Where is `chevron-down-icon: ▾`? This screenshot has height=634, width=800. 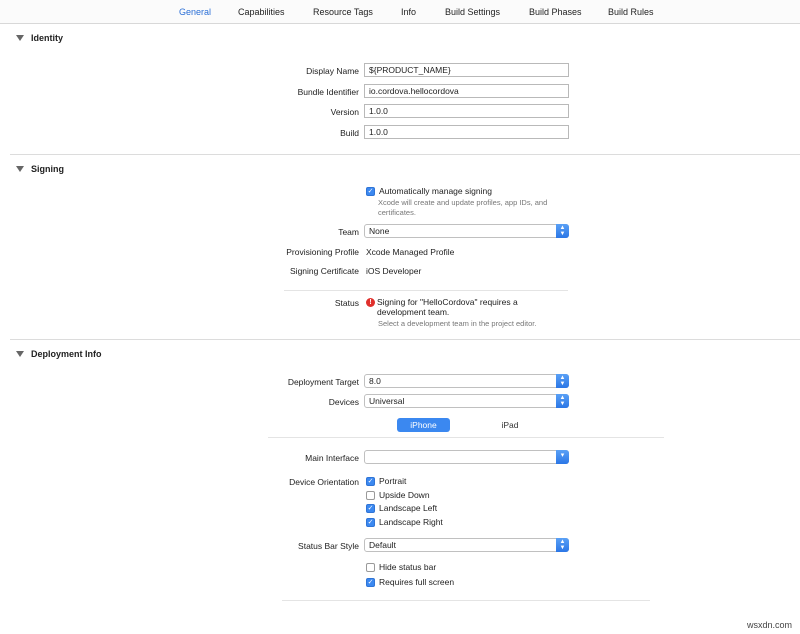
chevron-down-icon: ▾ is located at coordinates (562, 457).